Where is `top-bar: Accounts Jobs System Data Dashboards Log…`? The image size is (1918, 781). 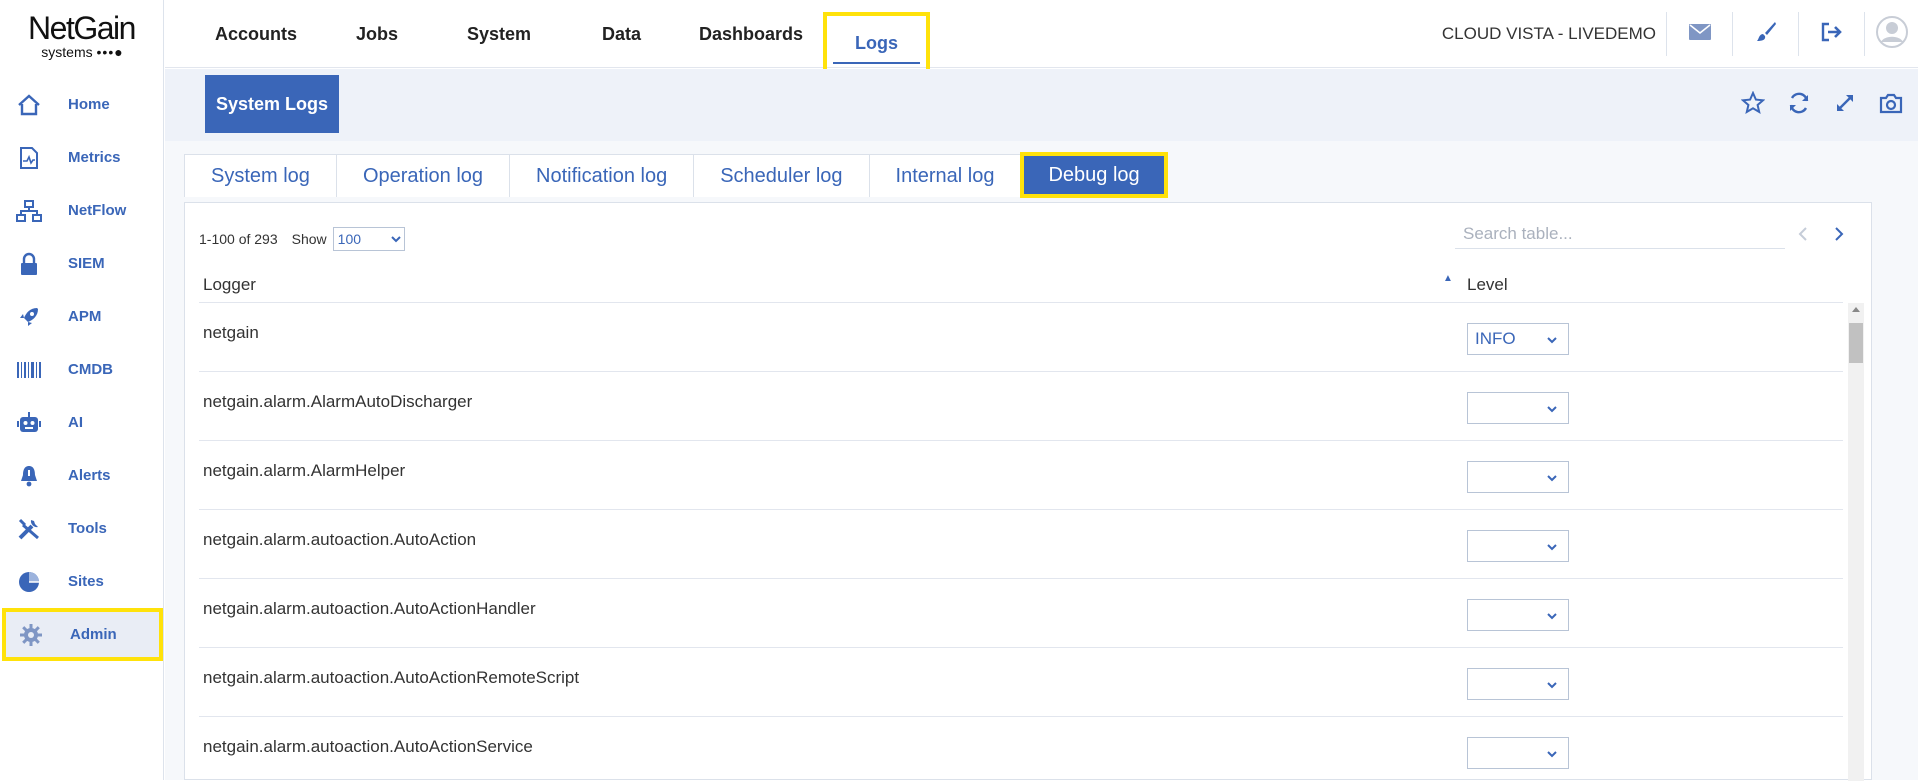
top-bar: Accounts Jobs System Data Dashboards Log… is located at coordinates (1041, 37).